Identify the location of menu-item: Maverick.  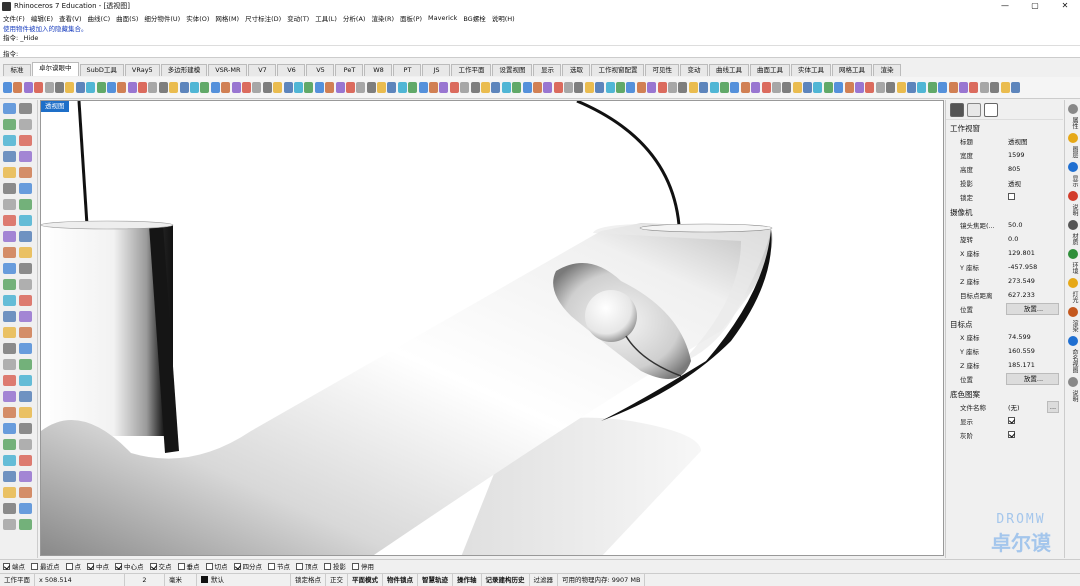
(442, 18).